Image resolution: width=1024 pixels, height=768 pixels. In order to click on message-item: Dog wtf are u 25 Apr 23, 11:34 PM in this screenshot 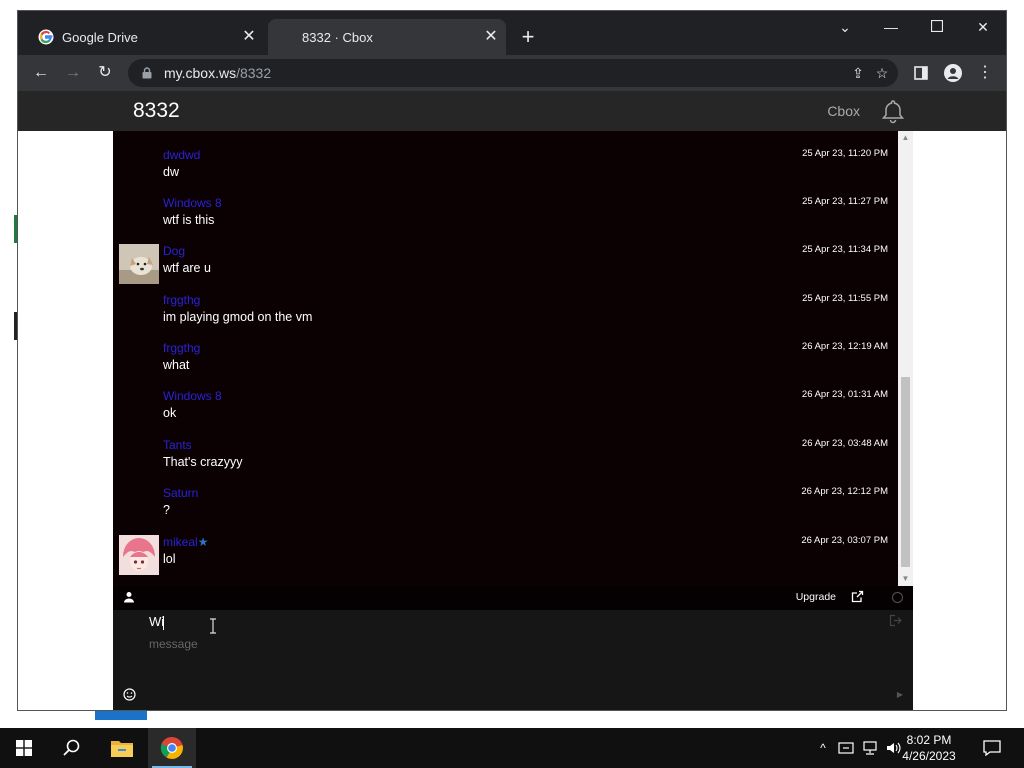, I will do `click(505, 268)`.